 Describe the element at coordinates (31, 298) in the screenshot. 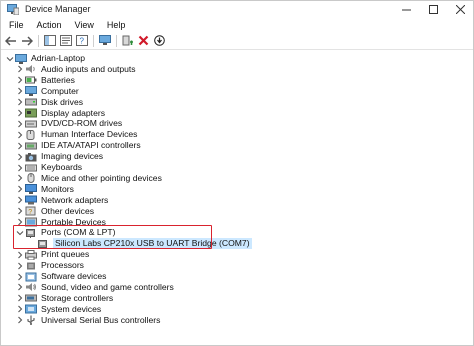

I see `storage-controller-icon` at that location.